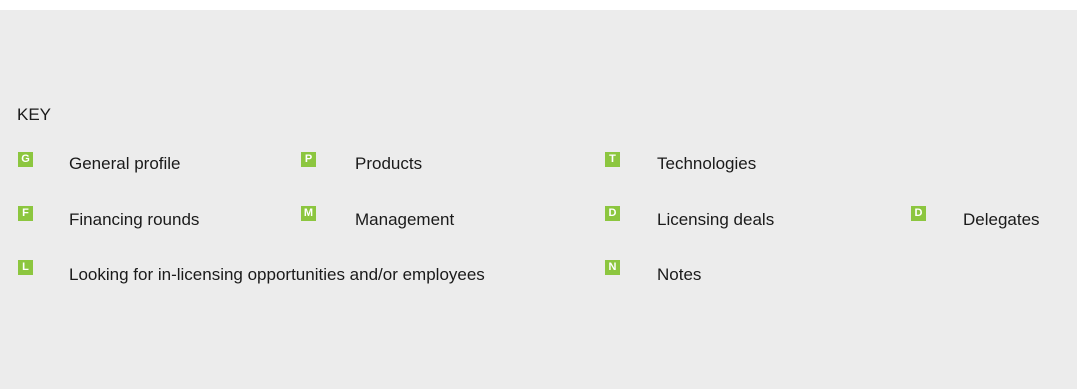 The image size is (1077, 389). What do you see at coordinates (707, 163) in the screenshot?
I see `technologies-label: Technologies` at bounding box center [707, 163].